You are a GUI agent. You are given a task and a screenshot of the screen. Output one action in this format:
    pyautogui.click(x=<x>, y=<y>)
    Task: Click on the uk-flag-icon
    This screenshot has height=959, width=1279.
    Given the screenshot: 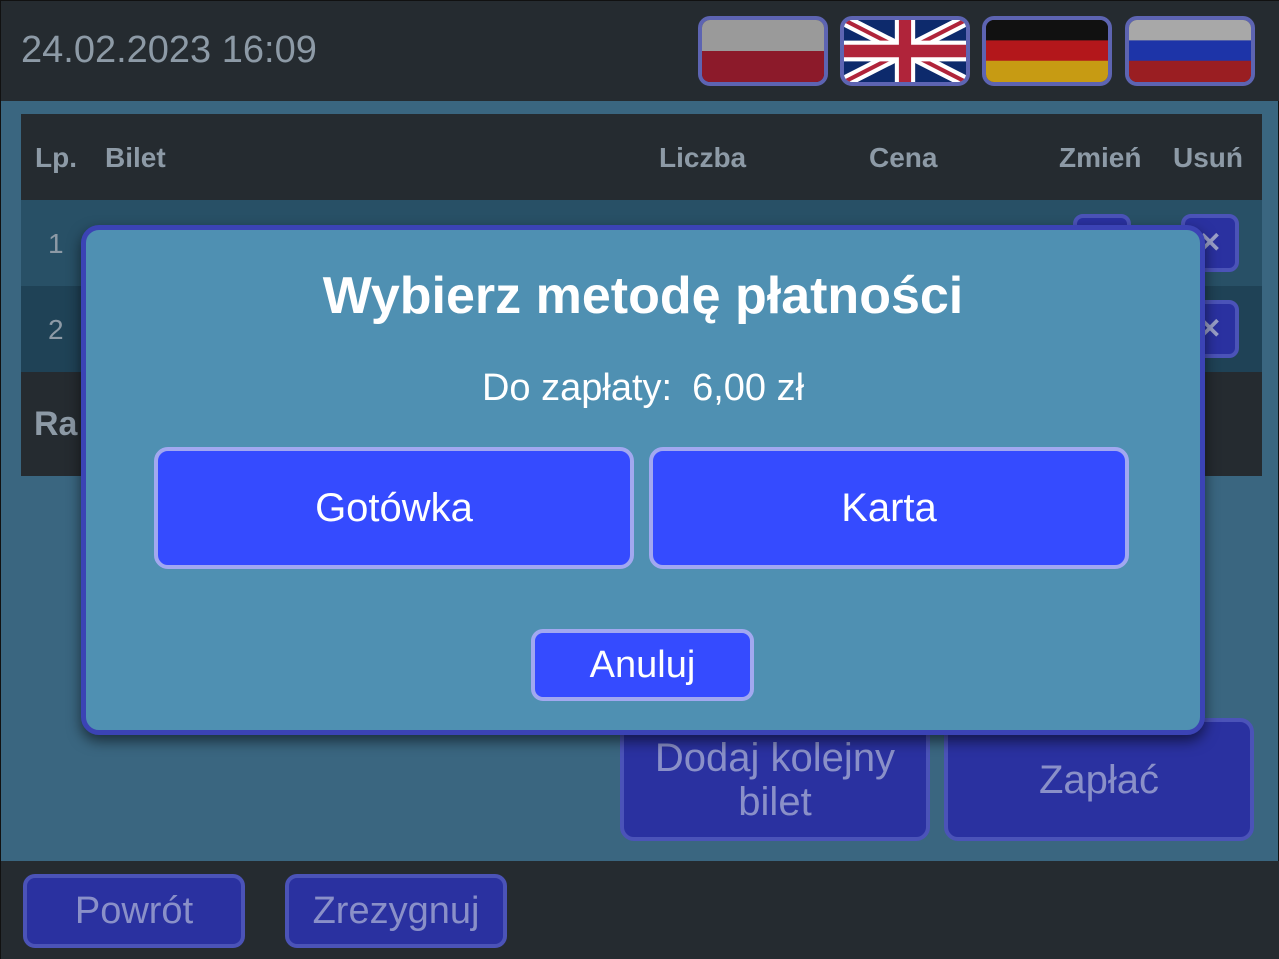 What is the action you would take?
    pyautogui.click(x=905, y=51)
    